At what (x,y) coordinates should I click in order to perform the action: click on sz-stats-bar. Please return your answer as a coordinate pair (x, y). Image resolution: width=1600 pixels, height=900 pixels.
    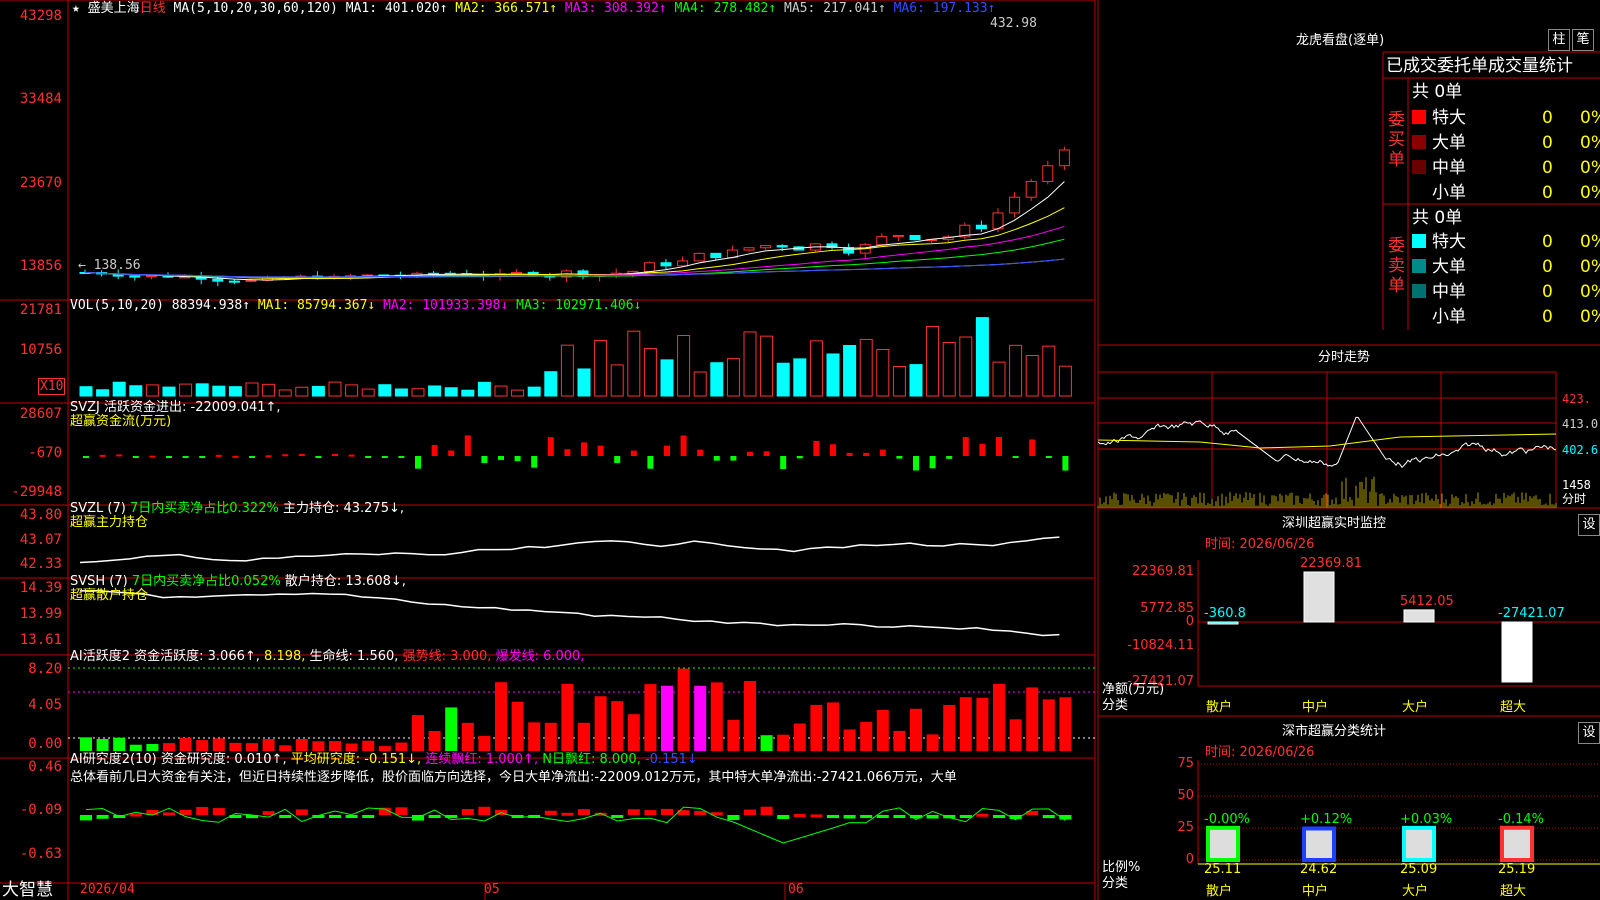
    Looking at the image, I should click on (1319, 844).